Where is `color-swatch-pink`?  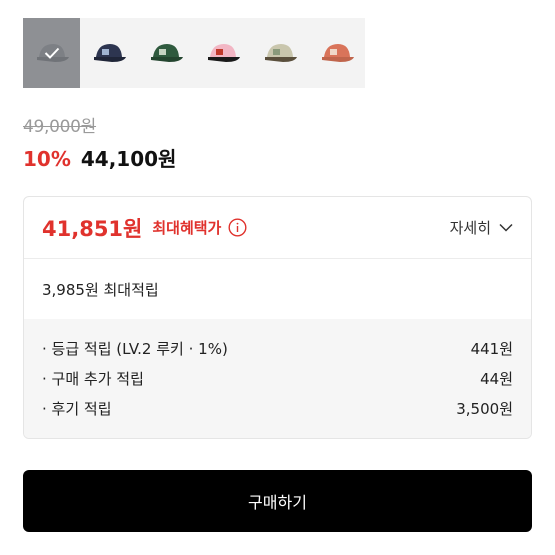
color-swatch-pink is located at coordinates (222, 53).